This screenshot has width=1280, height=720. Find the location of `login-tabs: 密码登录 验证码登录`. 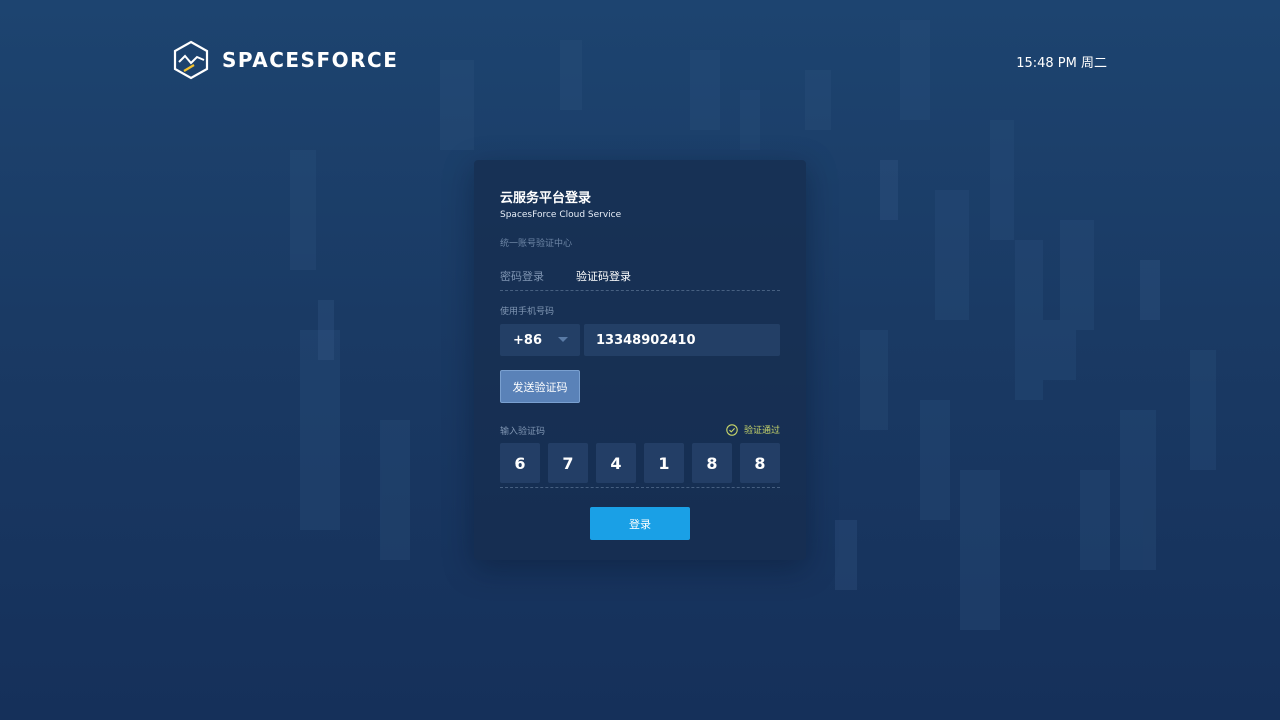

login-tabs: 密码登录 验证码登录 is located at coordinates (640, 279).